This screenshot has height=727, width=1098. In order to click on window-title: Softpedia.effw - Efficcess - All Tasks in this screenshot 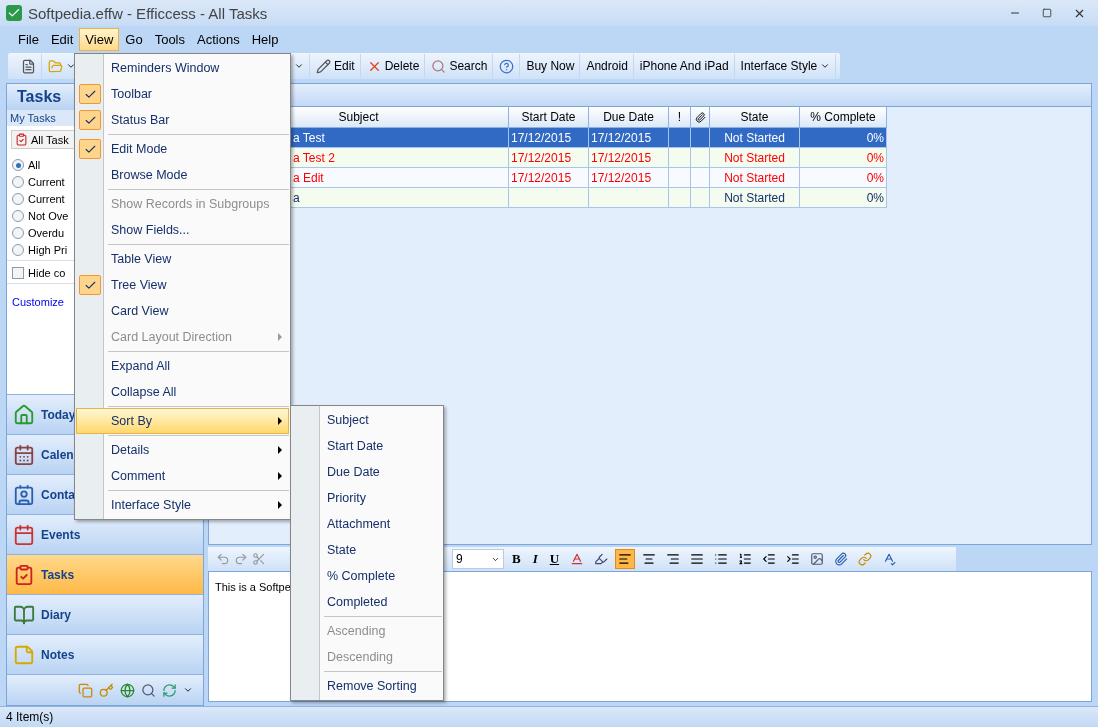, I will do `click(148, 13)`.